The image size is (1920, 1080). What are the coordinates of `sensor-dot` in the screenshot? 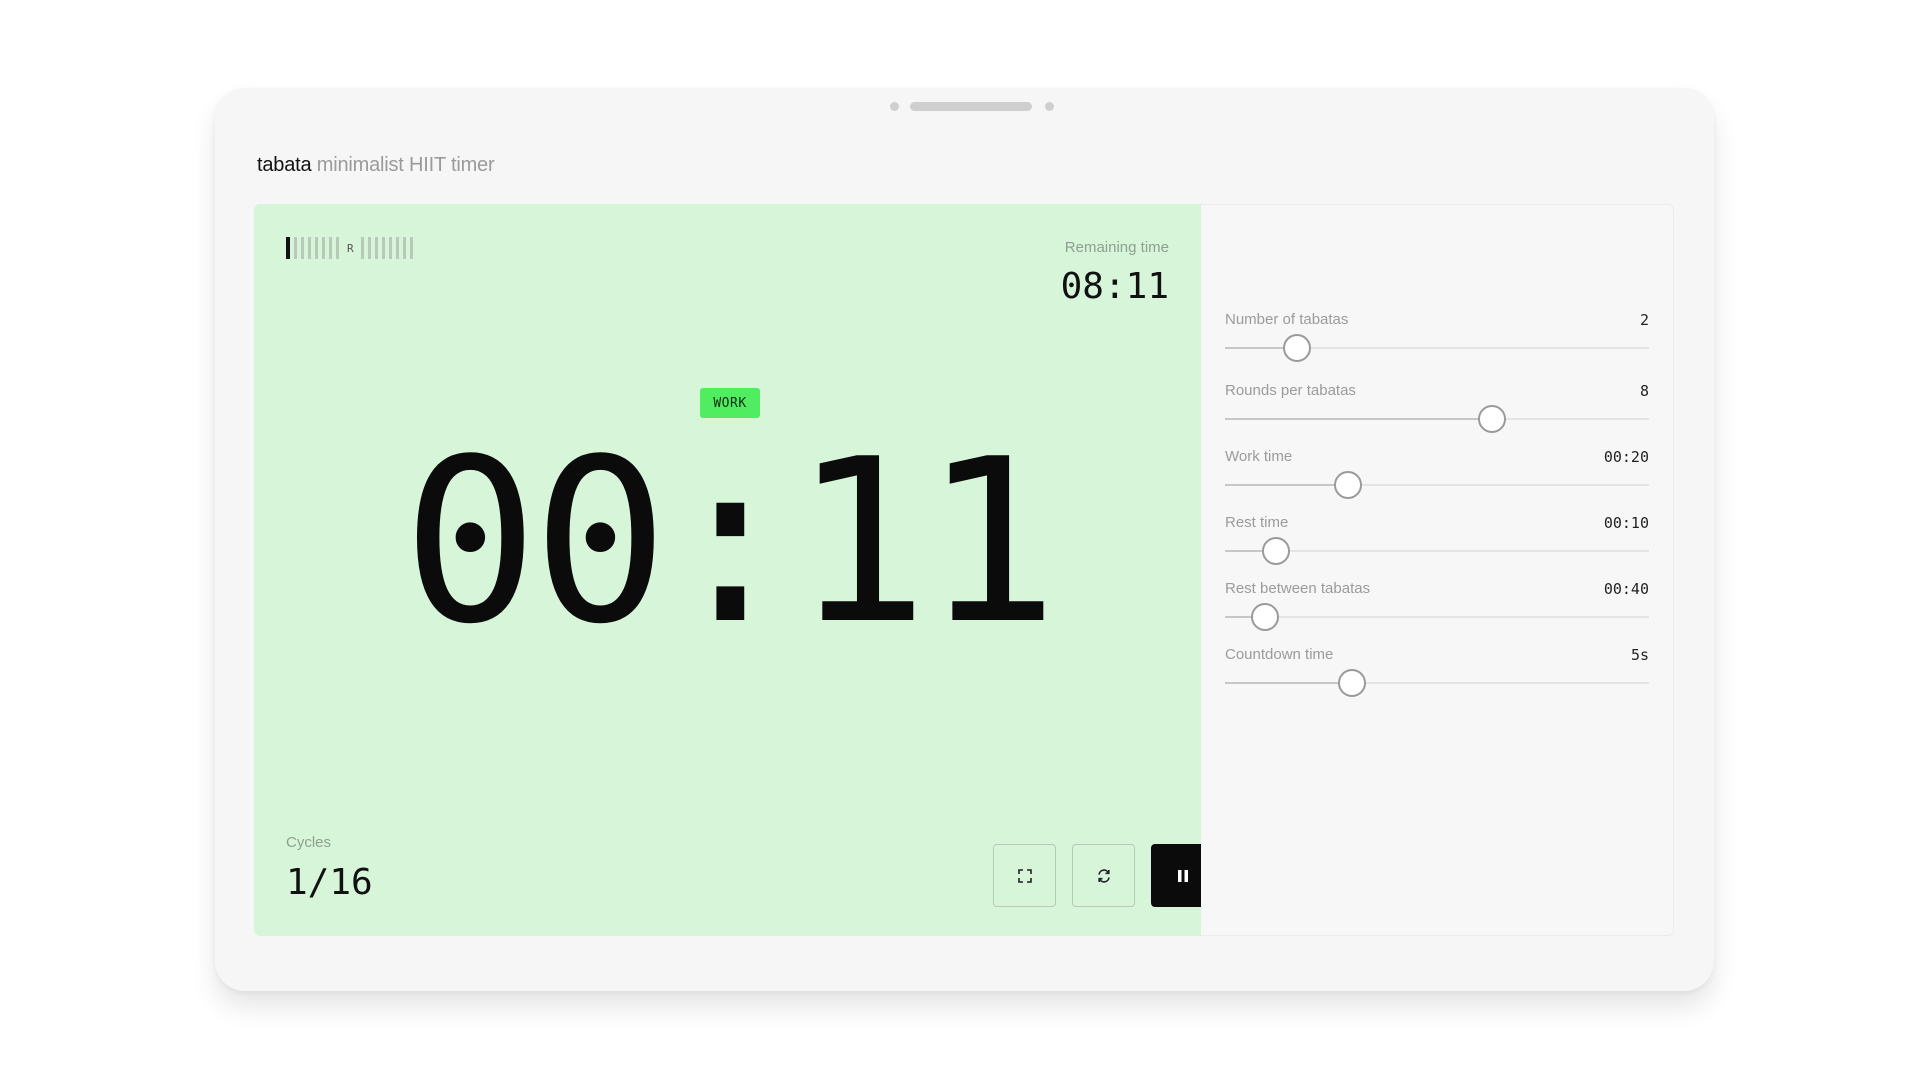 It's located at (1049, 106).